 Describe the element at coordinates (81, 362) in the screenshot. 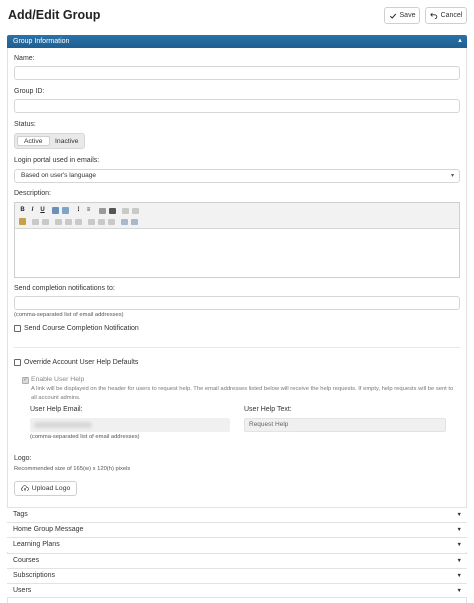

I see `override-help-label: Override Account User Help Defaults` at that location.